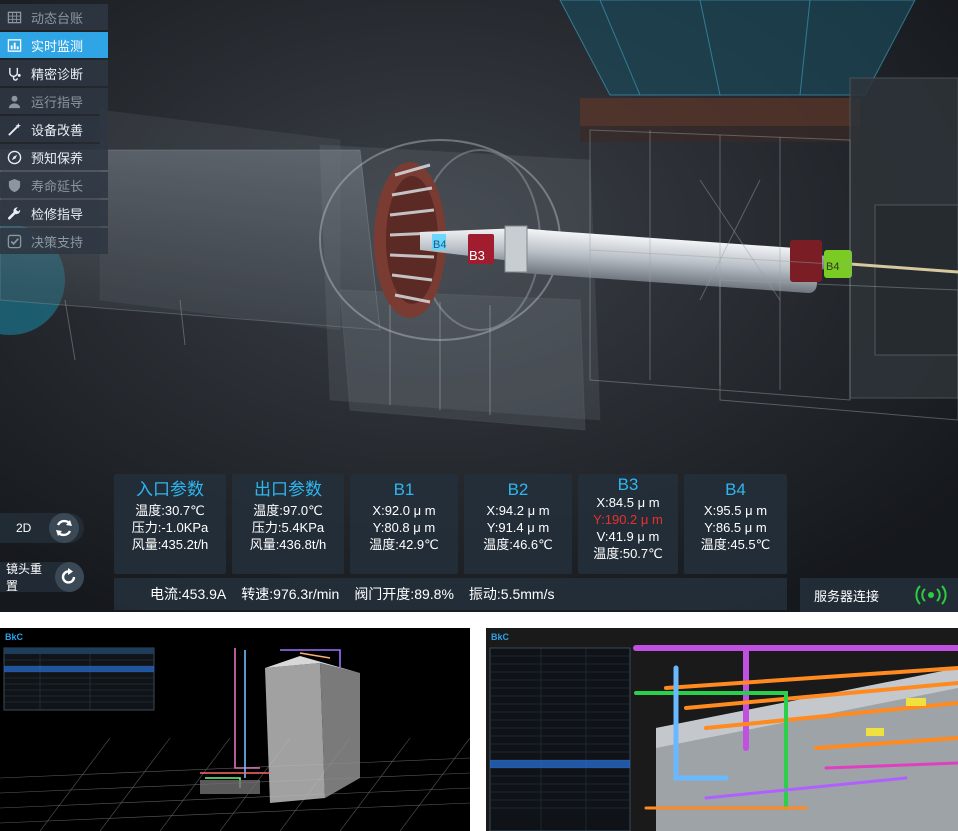  Describe the element at coordinates (628, 553) in the screenshot. I see `b3-temp: 温度:50.7℃` at that location.